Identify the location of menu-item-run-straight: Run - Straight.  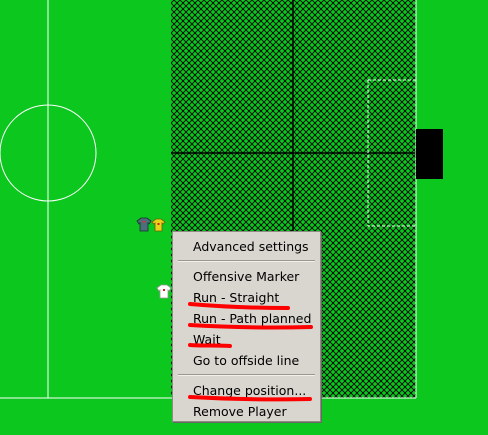
(236, 297).